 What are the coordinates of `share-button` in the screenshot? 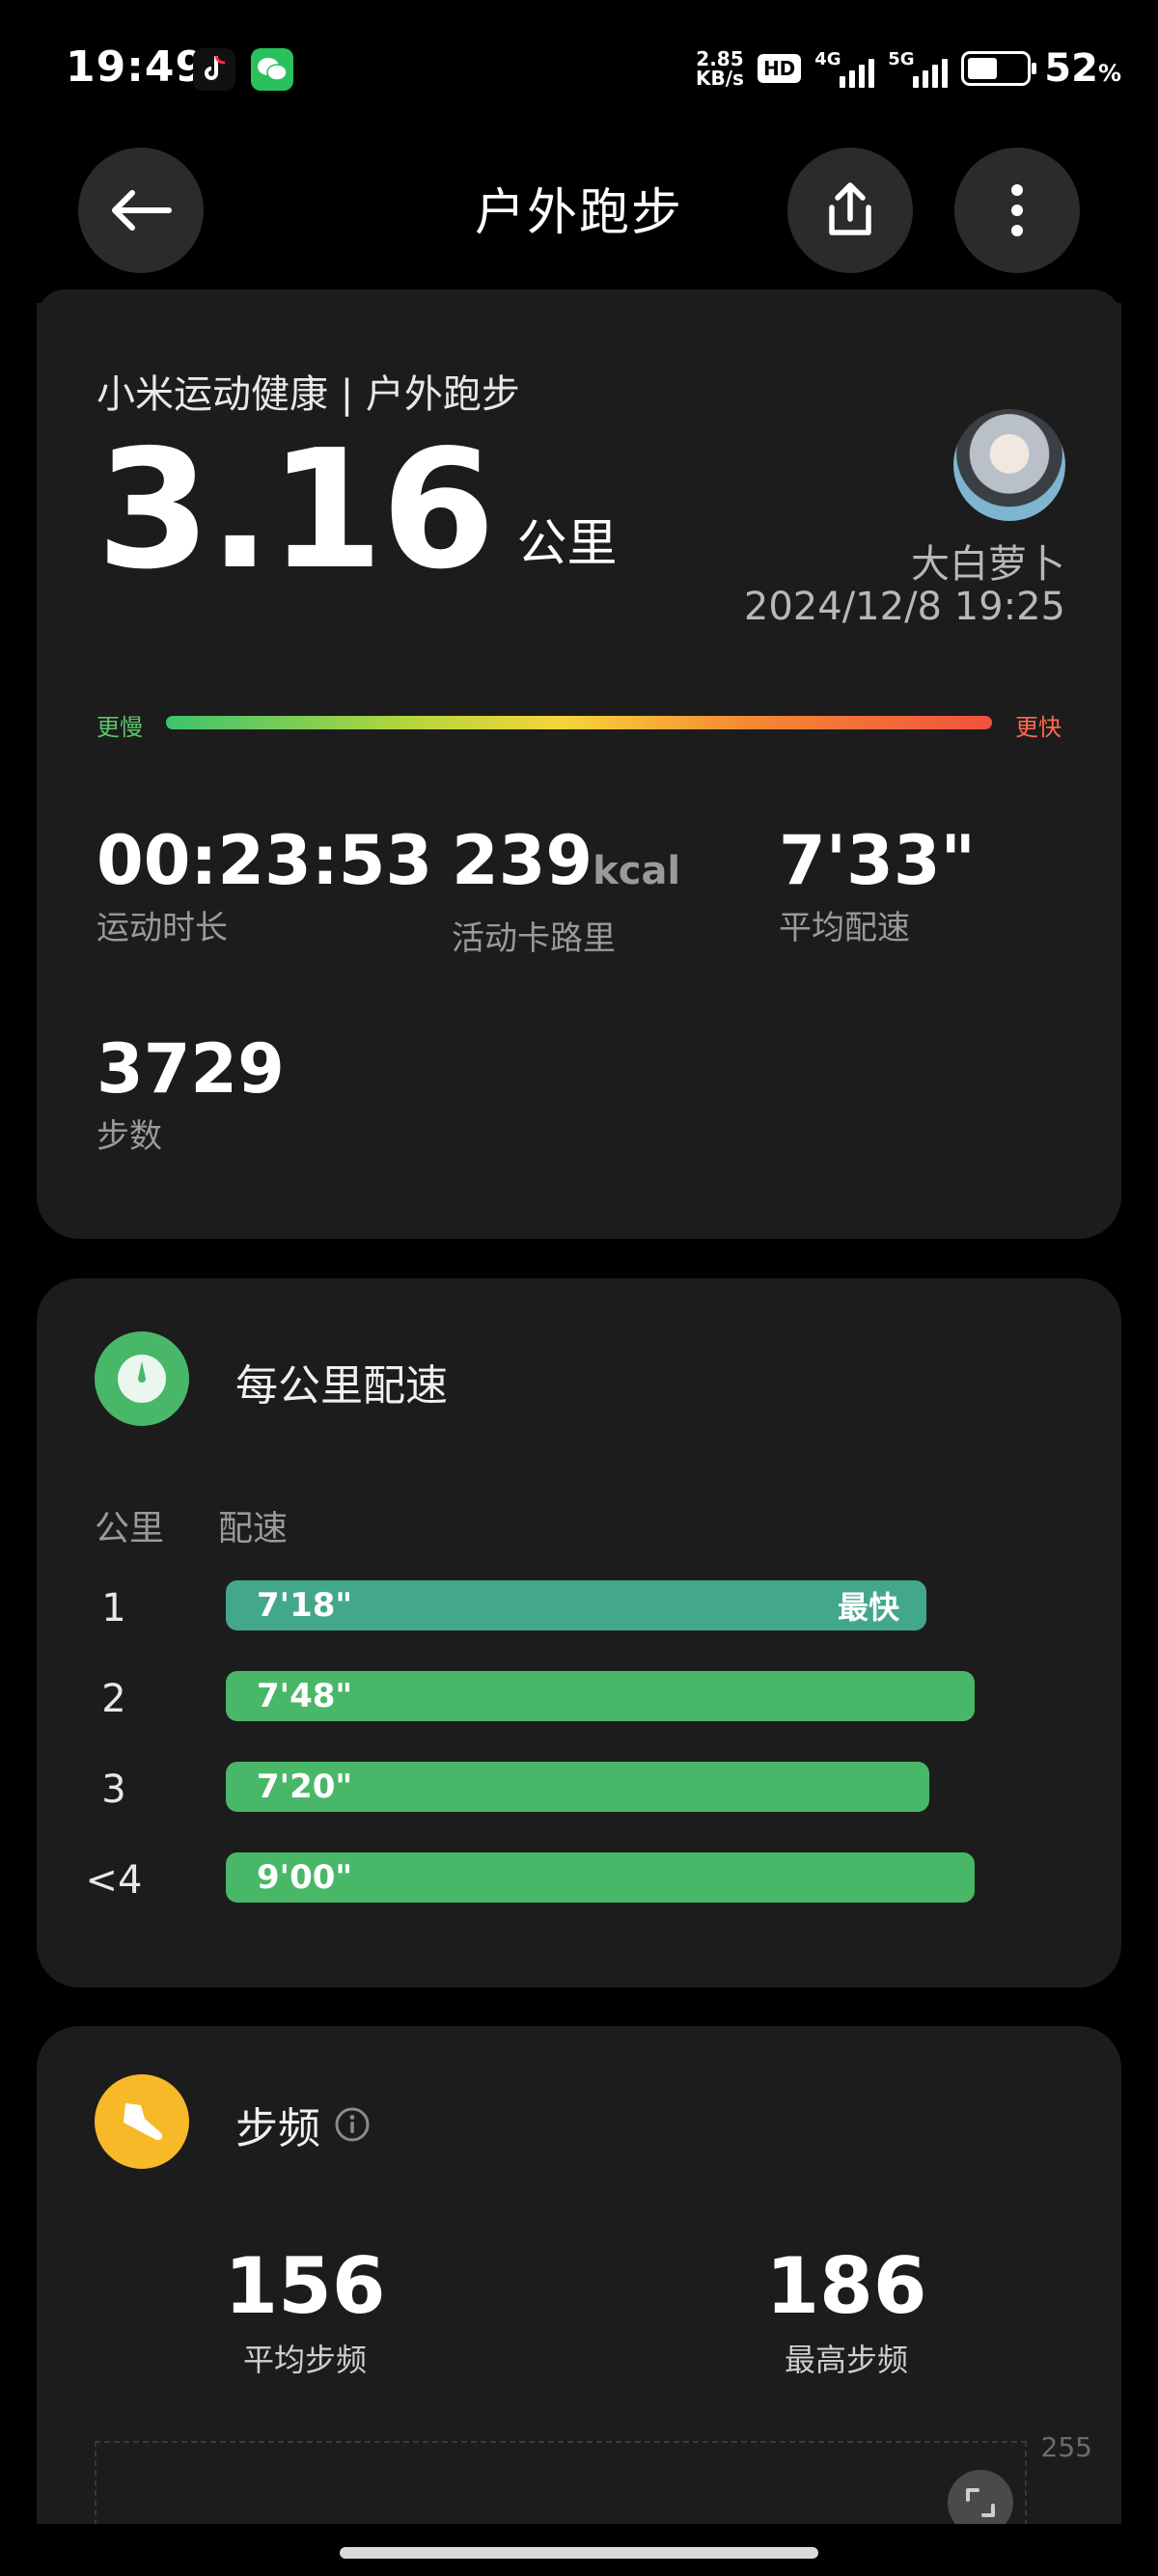 It's located at (850, 210).